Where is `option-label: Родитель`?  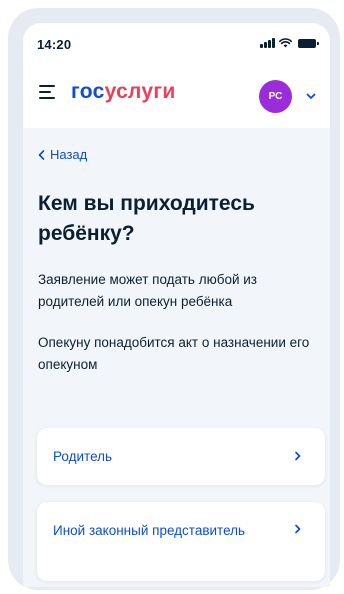
option-label: Родитель is located at coordinates (83, 456).